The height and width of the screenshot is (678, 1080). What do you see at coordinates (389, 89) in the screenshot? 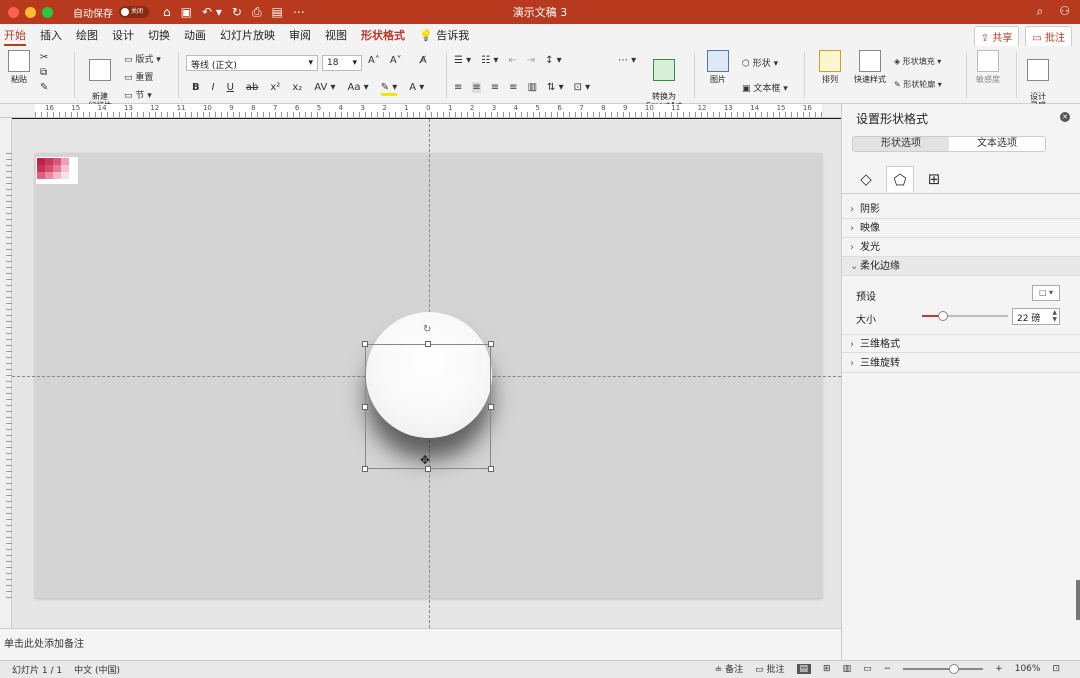
I see `highlight-icon: ✎ ▾` at bounding box center [389, 89].